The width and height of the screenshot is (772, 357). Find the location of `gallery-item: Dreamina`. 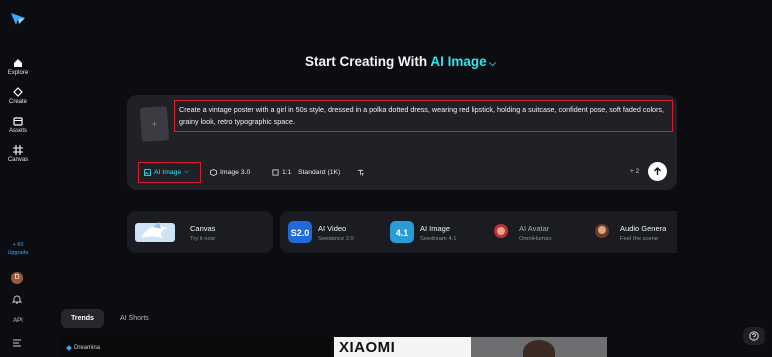

gallery-item: Dreamina is located at coordinates (196, 347).